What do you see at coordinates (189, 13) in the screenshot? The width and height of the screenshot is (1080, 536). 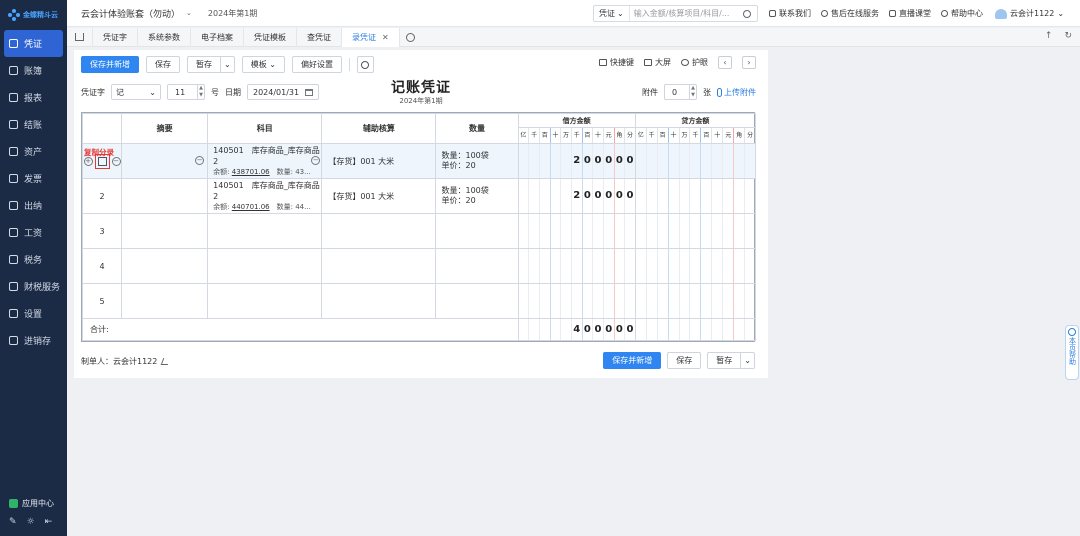 I see `chevron-down-icon: ⌄` at bounding box center [189, 13].